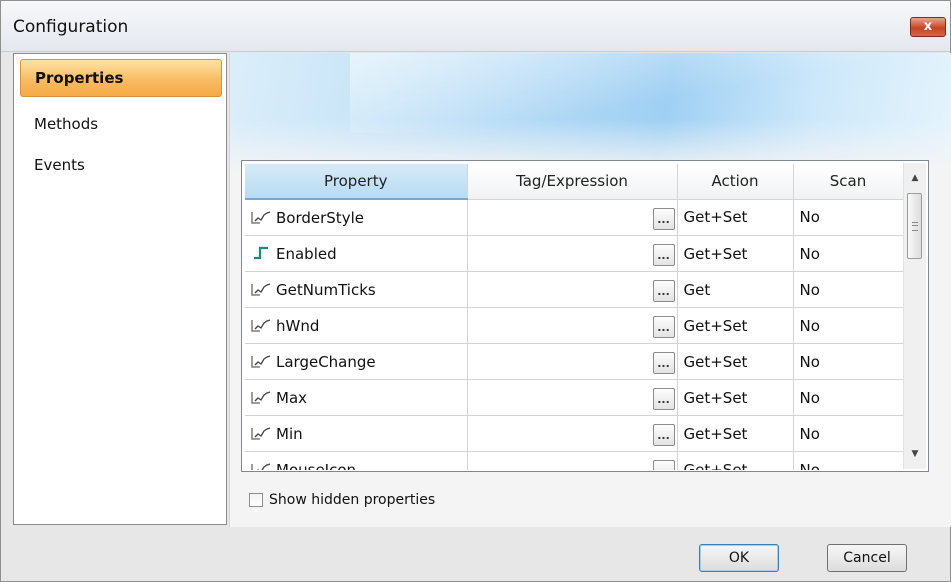 This screenshot has width=951, height=582. I want to click on window-title: Configuration, so click(71, 27).